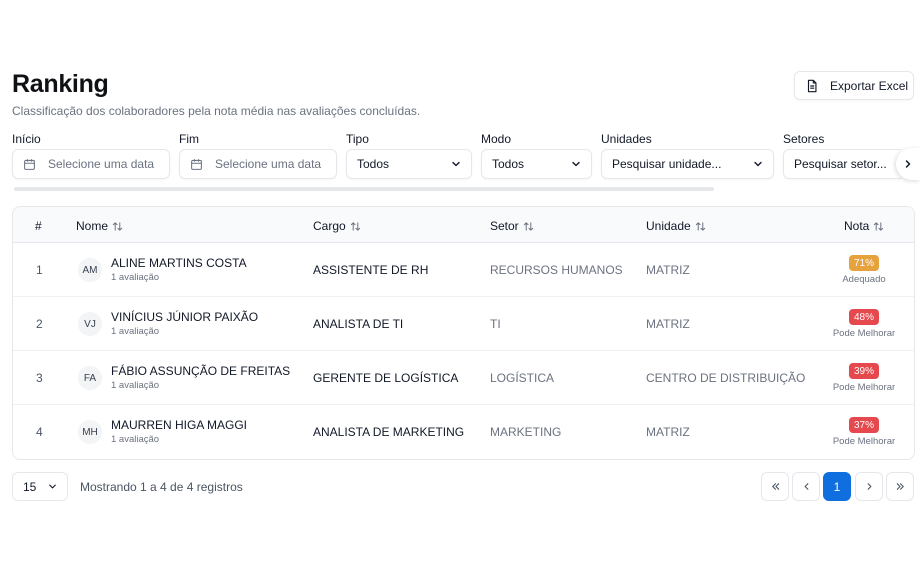  I want to click on next-page-button, so click(869, 486).